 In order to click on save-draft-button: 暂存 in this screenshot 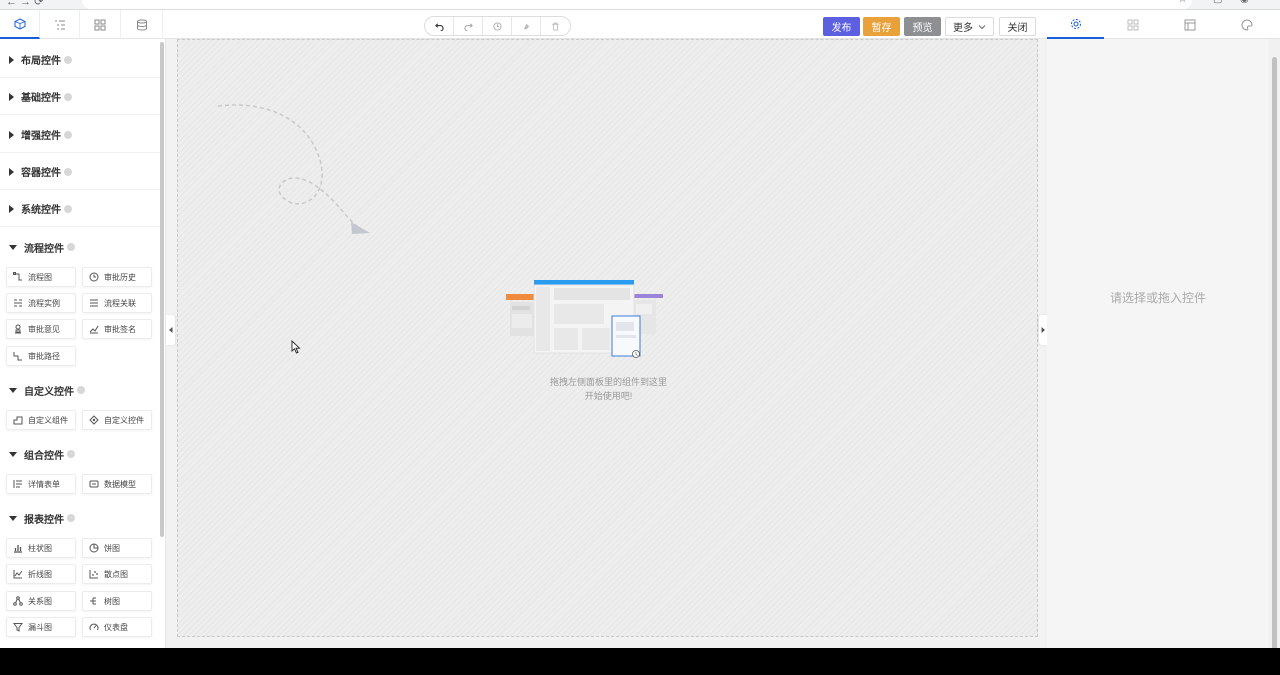, I will do `click(881, 26)`.